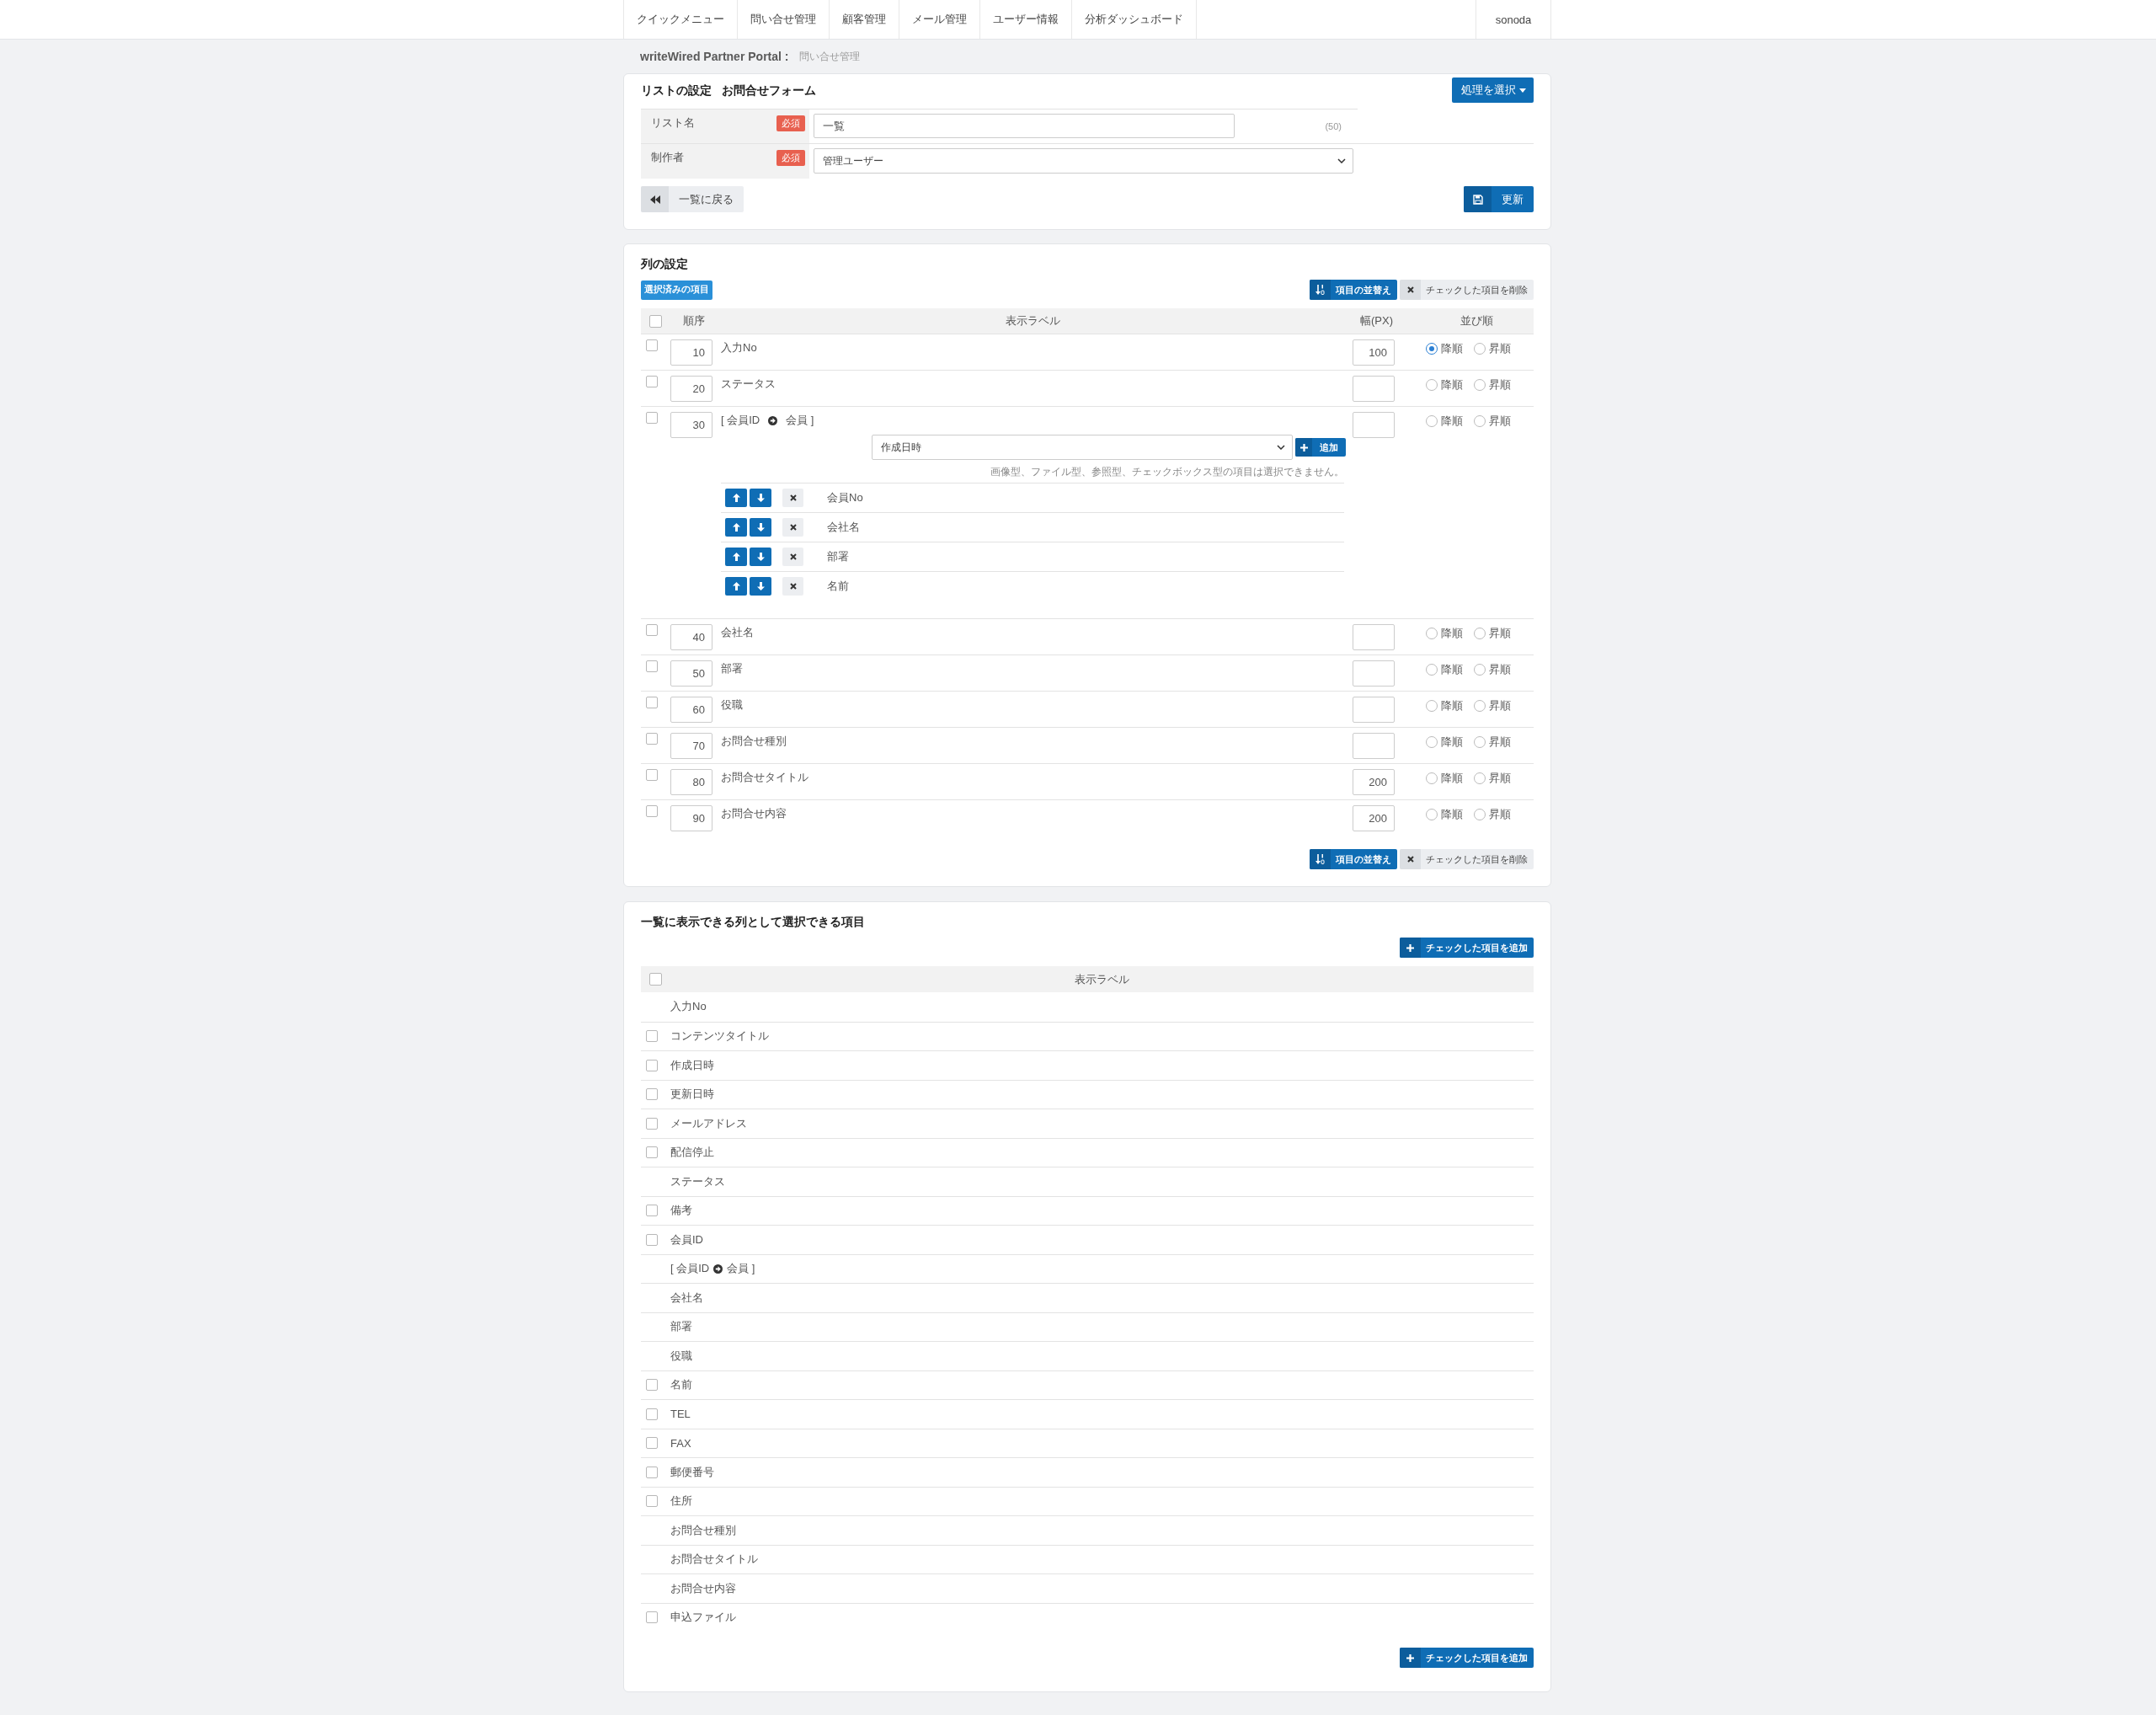 This screenshot has width=2156, height=1715. Describe the element at coordinates (1133, 19) in the screenshot. I see `nav-menu-item: 分析ダッシュボード` at that location.